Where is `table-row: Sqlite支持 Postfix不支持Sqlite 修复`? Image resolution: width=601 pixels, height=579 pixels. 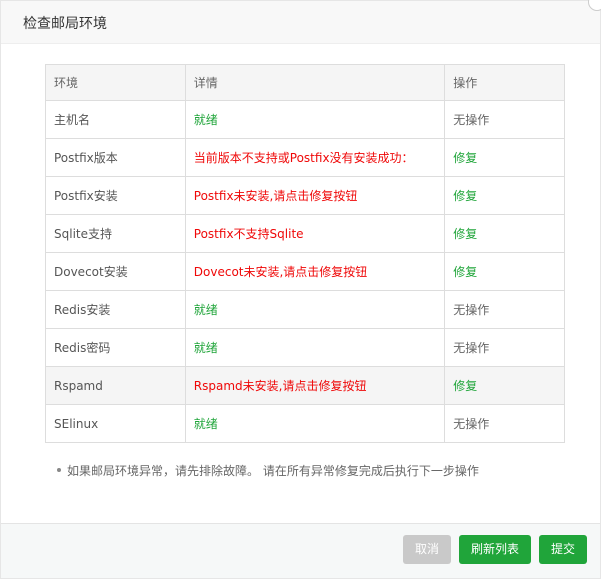
table-row: Sqlite支持 Postfix不支持Sqlite 修复 is located at coordinates (305, 233).